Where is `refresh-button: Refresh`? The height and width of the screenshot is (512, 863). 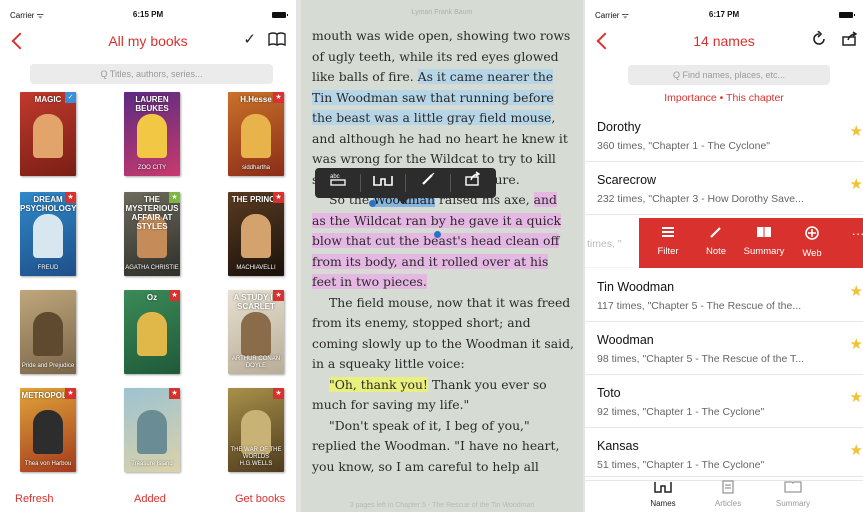
refresh-button: Refresh is located at coordinates (34, 499).